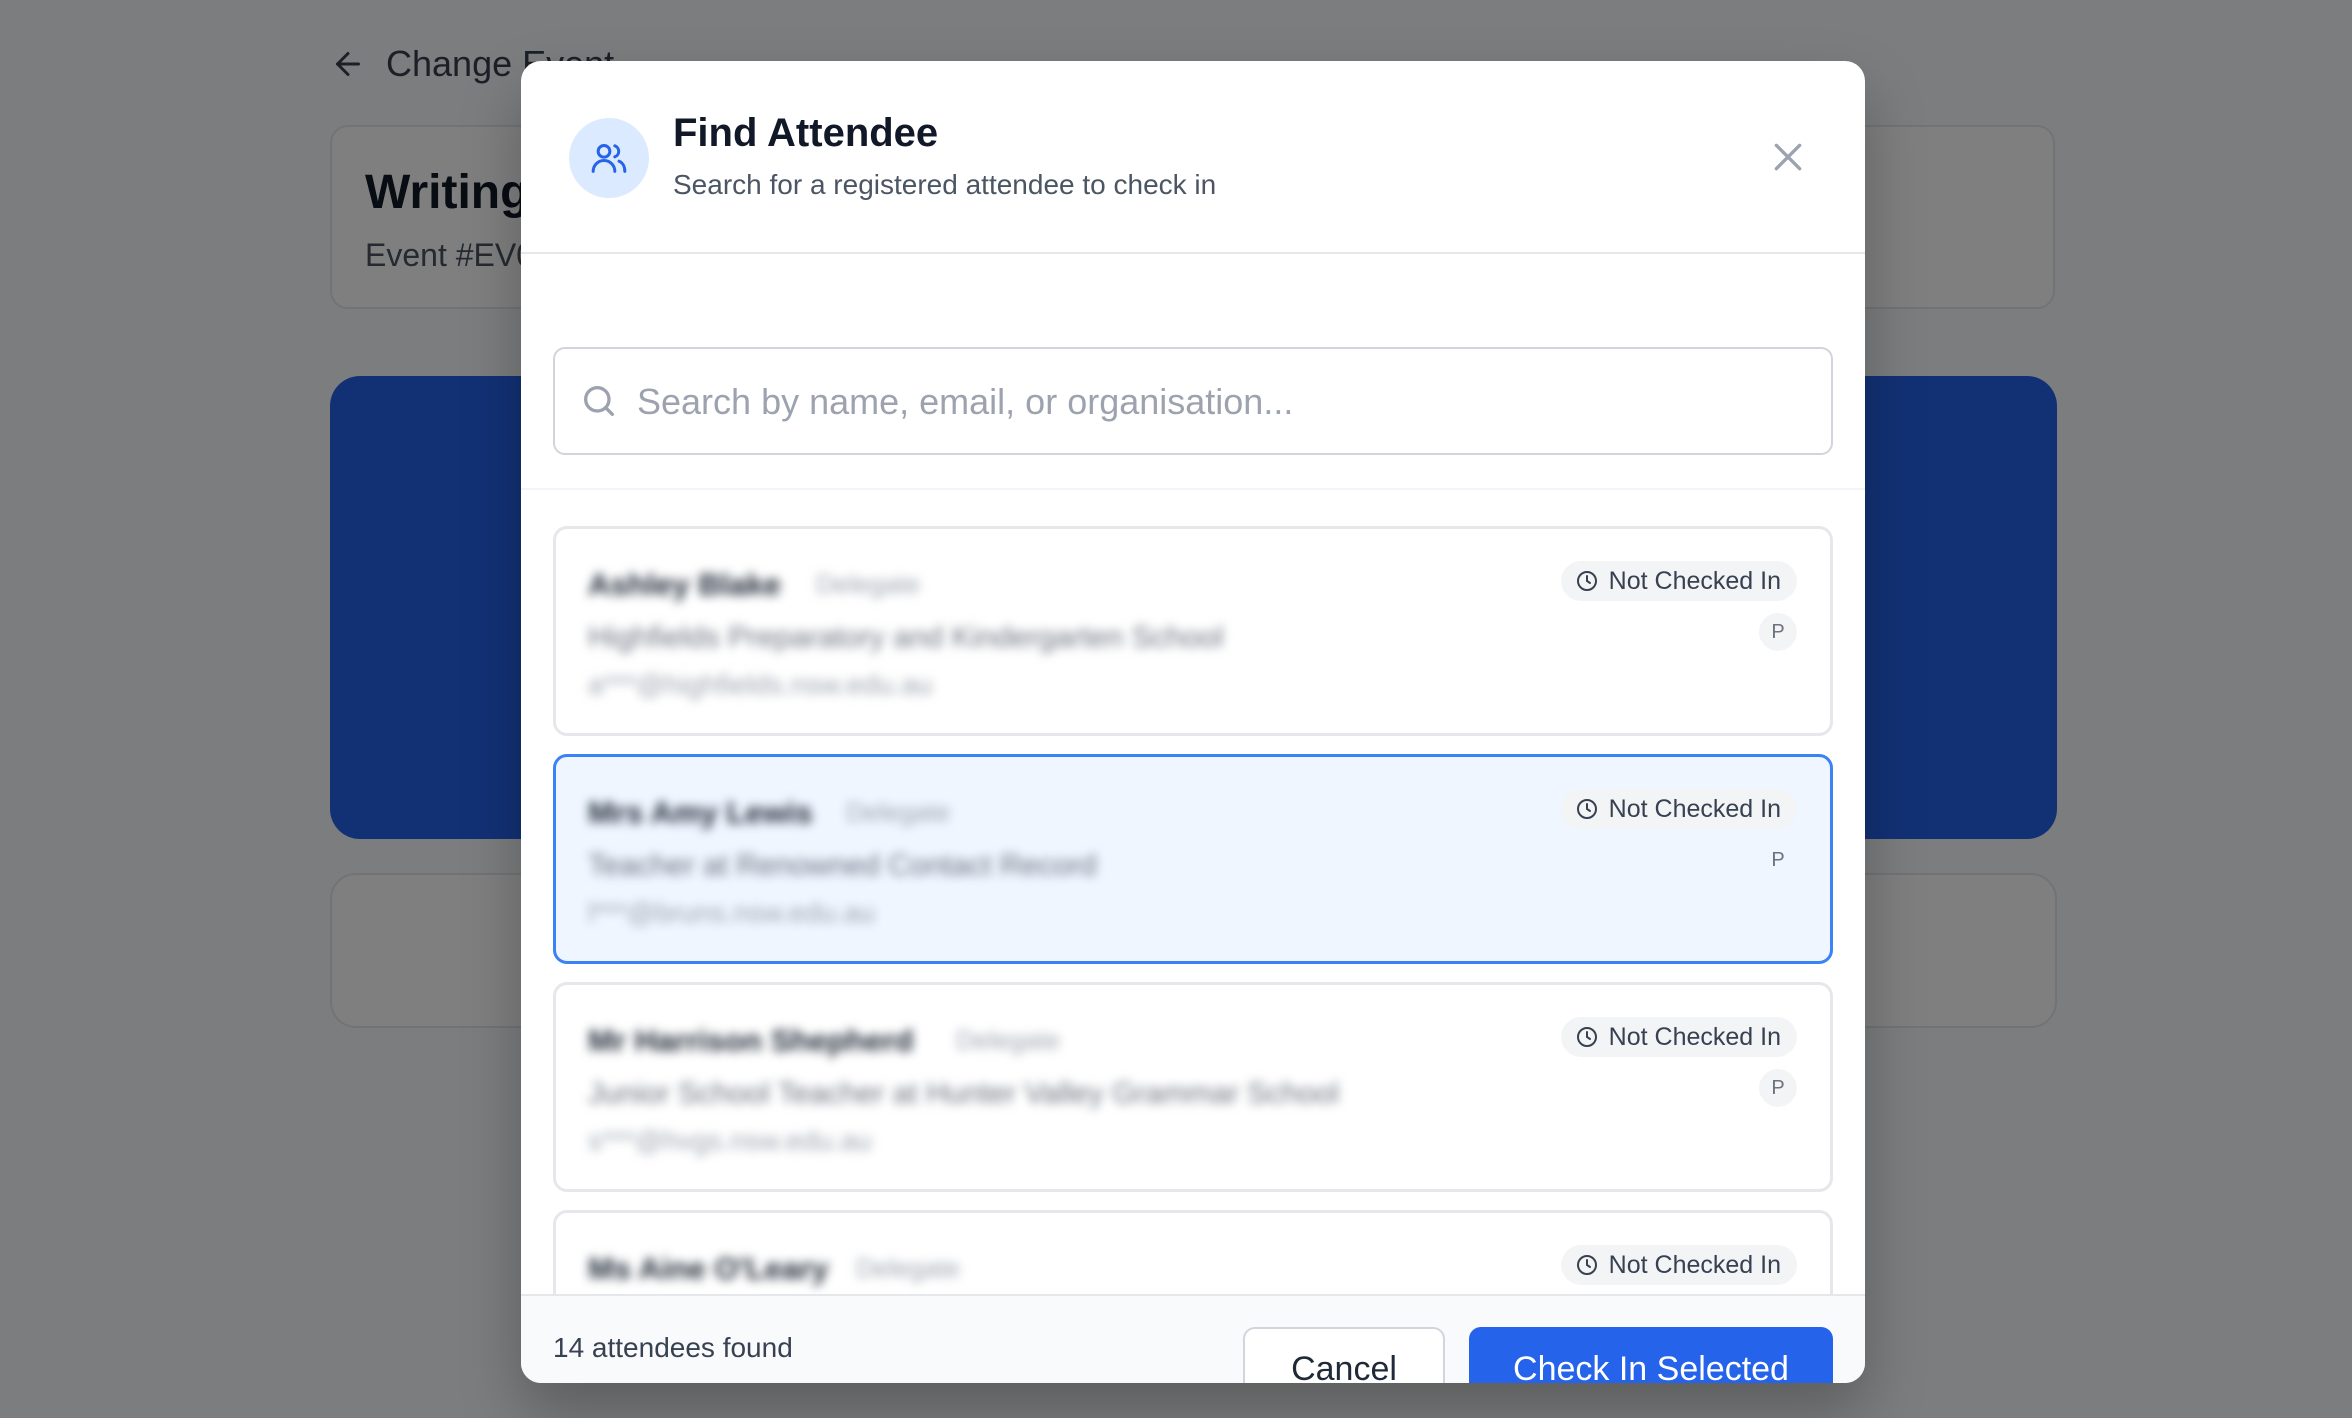 The width and height of the screenshot is (2352, 1418). Describe the element at coordinates (673, 1347) in the screenshot. I see `attendee-count: 14 attendees found` at that location.